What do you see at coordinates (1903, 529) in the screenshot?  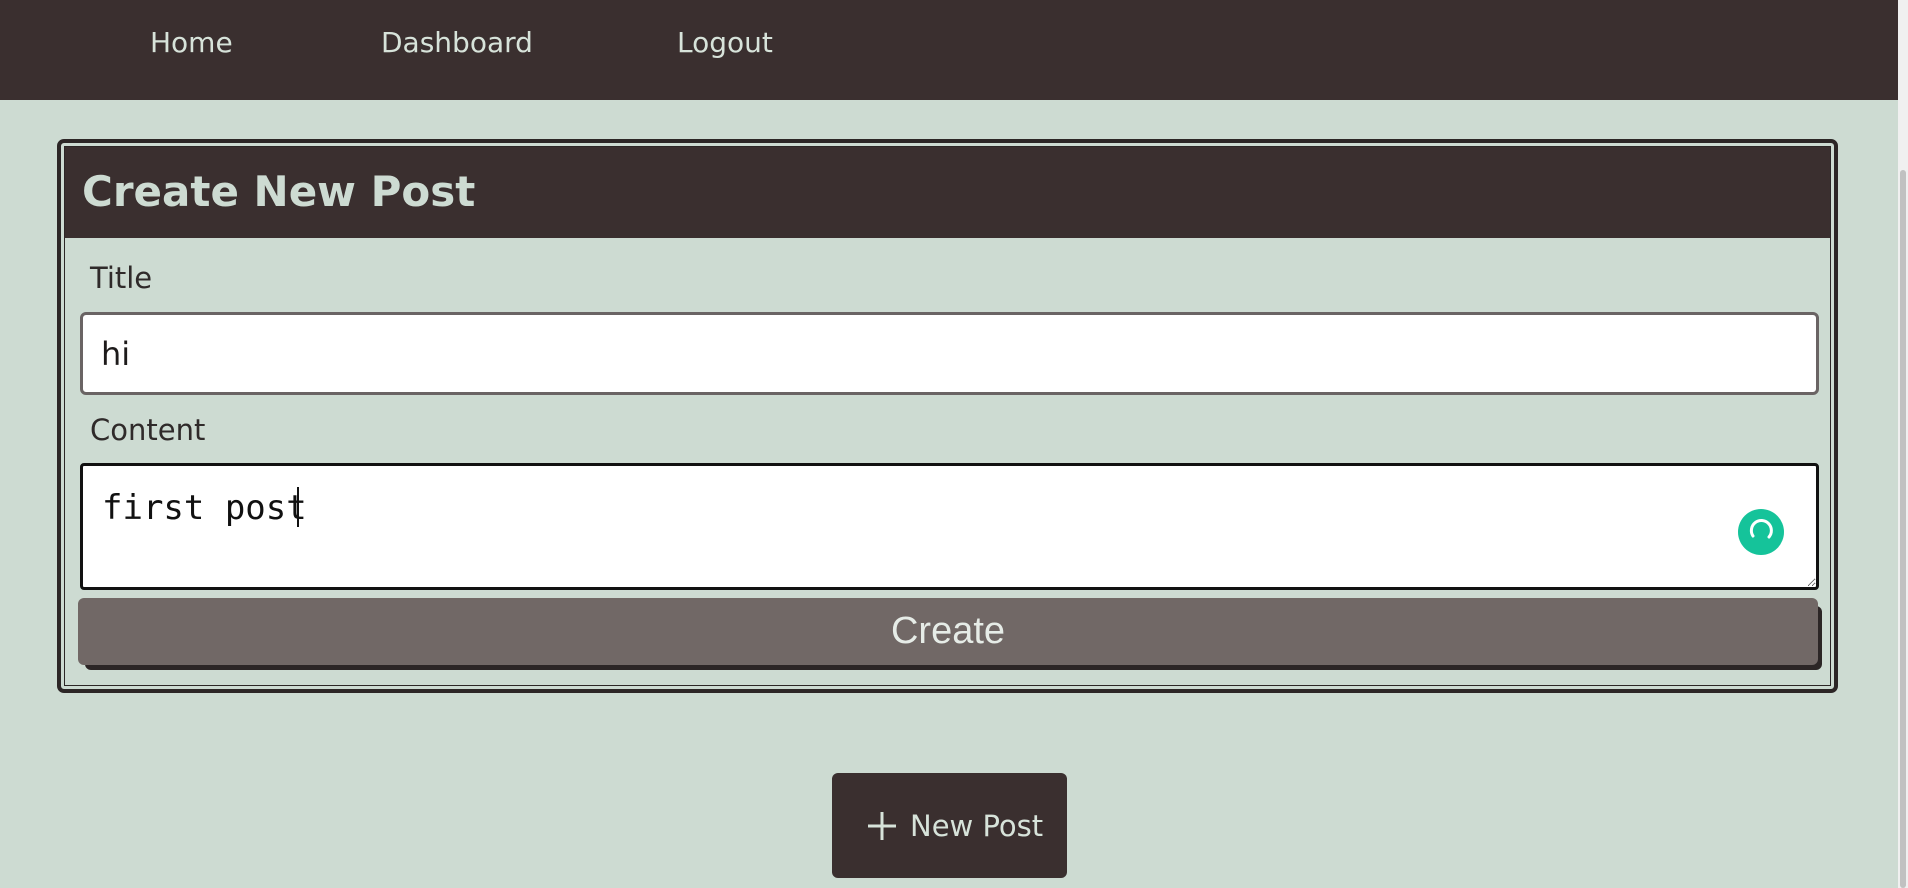 I see `scrollbar-thumb` at bounding box center [1903, 529].